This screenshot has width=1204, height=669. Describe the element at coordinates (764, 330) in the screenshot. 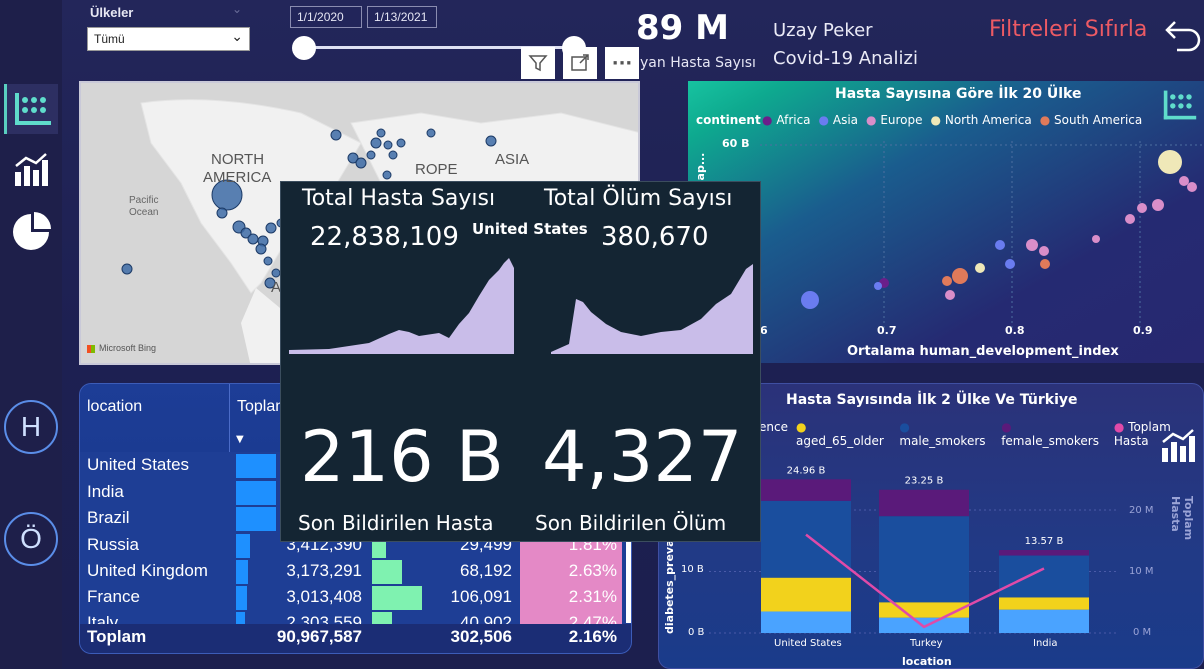

I see `scatter-xtick-0: 6` at that location.